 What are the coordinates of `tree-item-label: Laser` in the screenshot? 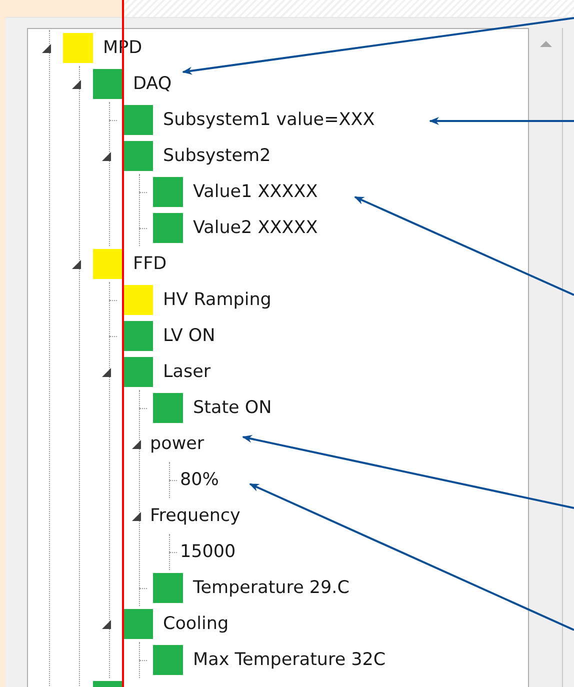 It's located at (187, 372).